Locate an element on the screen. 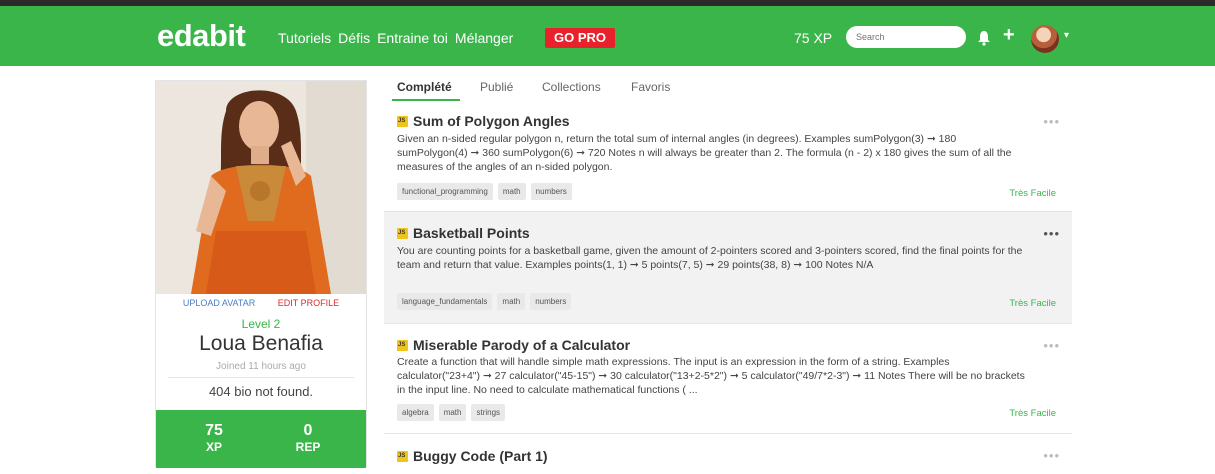  user-bio: 404 bio not found. is located at coordinates (261, 391).